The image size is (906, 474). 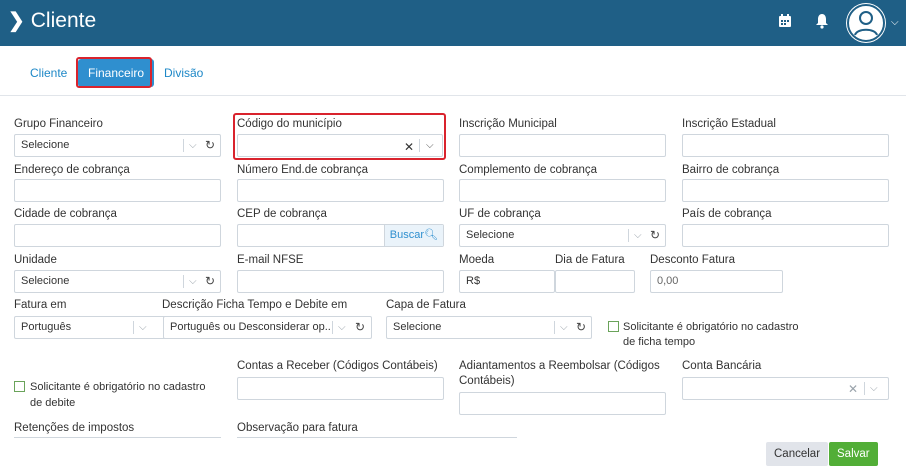 I want to click on observacao-field-edge, so click(x=377, y=437).